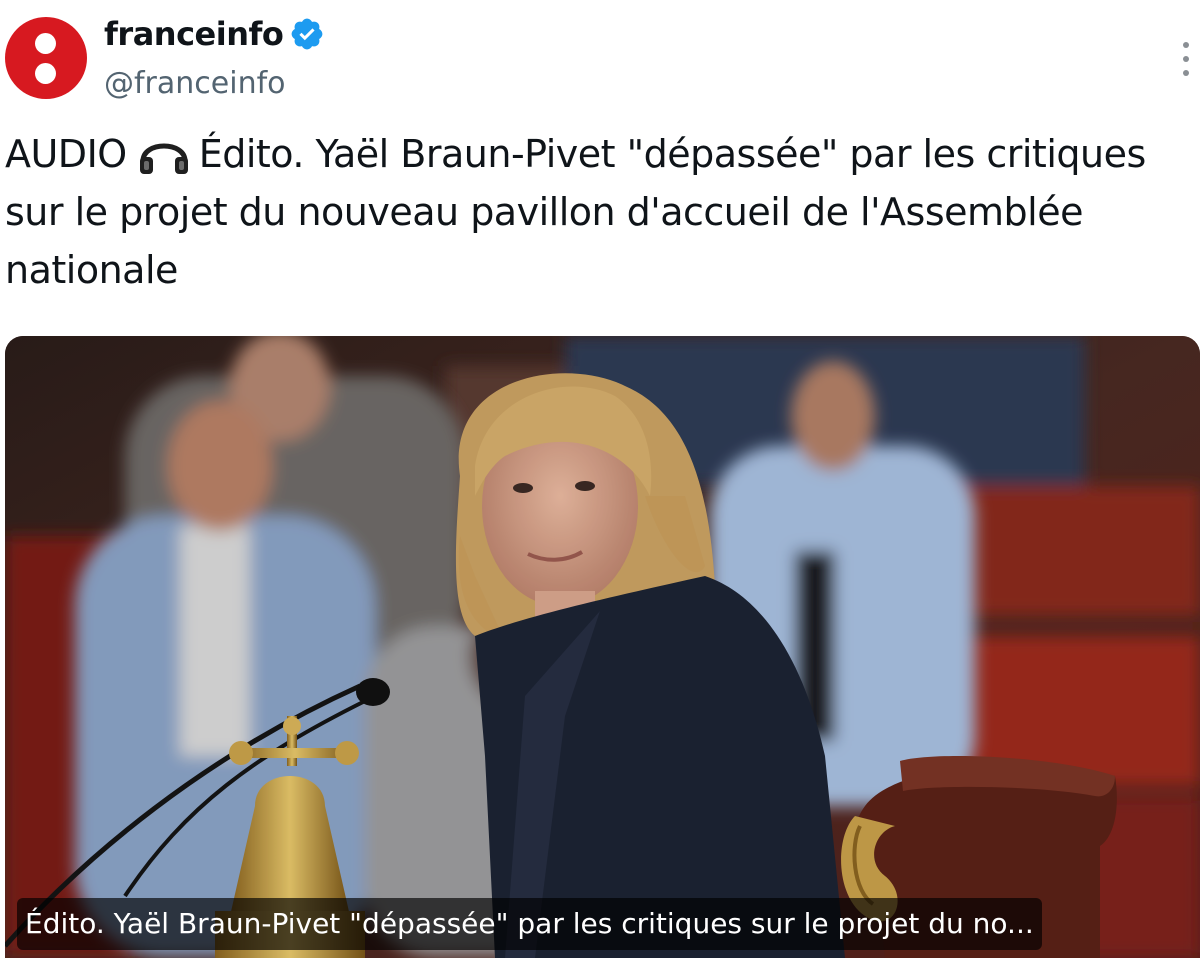  I want to click on more-options-icon, so click(1186, 59).